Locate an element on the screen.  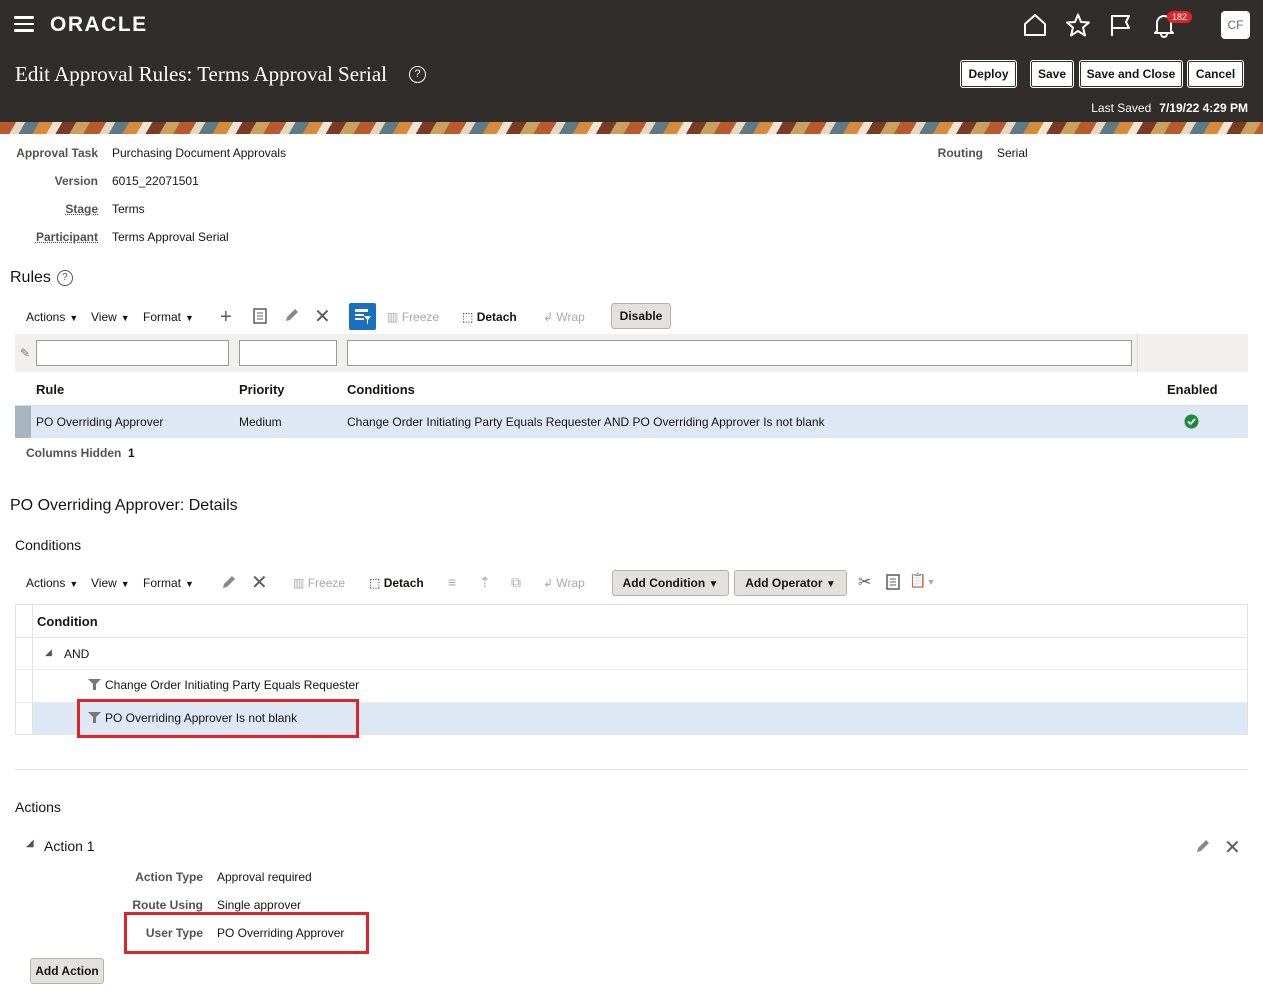
save-button: Save is located at coordinates (1052, 74).